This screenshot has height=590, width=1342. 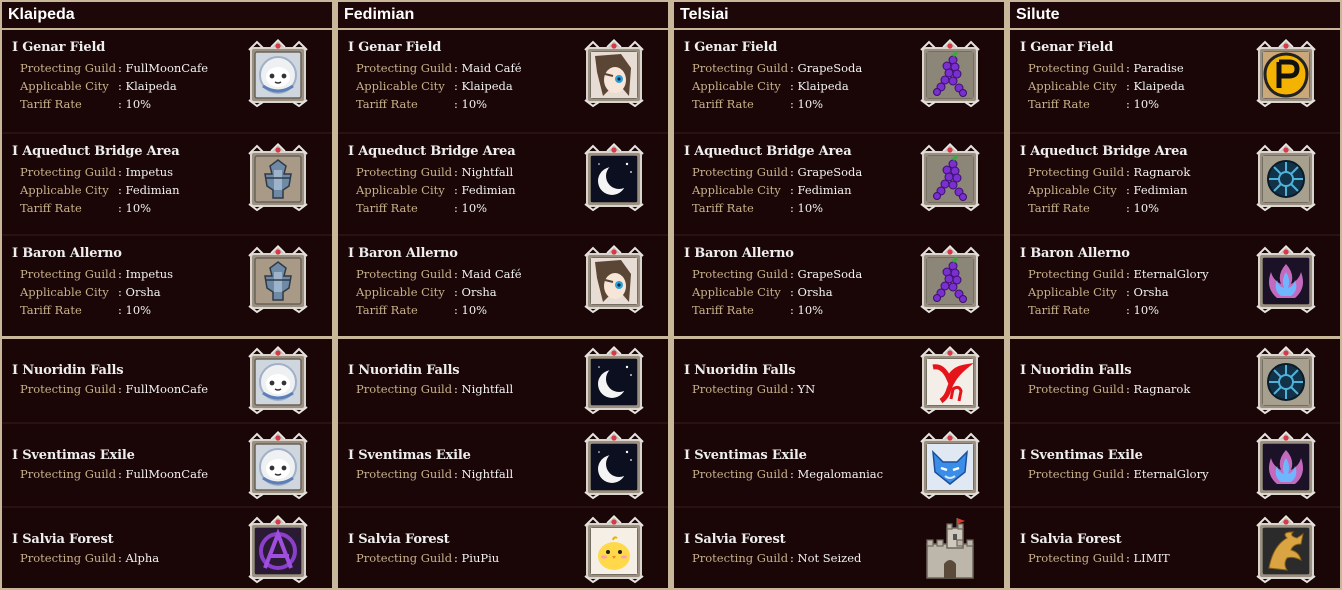 What do you see at coordinates (1167, 274) in the screenshot?
I see `guild-value: : EternalGlory` at bounding box center [1167, 274].